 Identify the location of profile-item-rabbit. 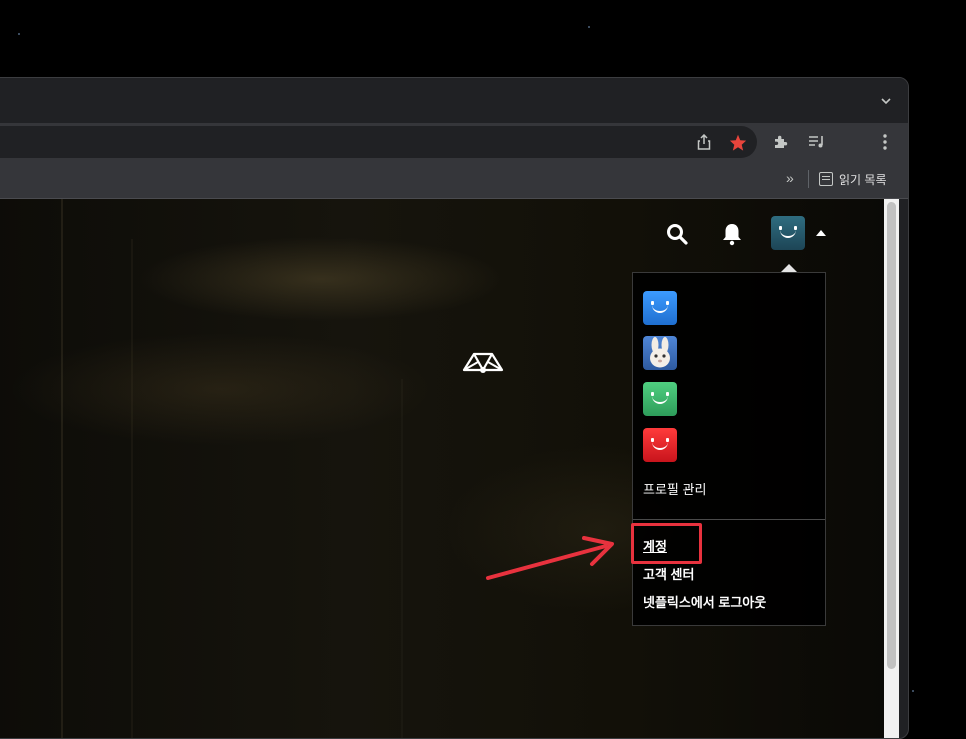
(661, 354).